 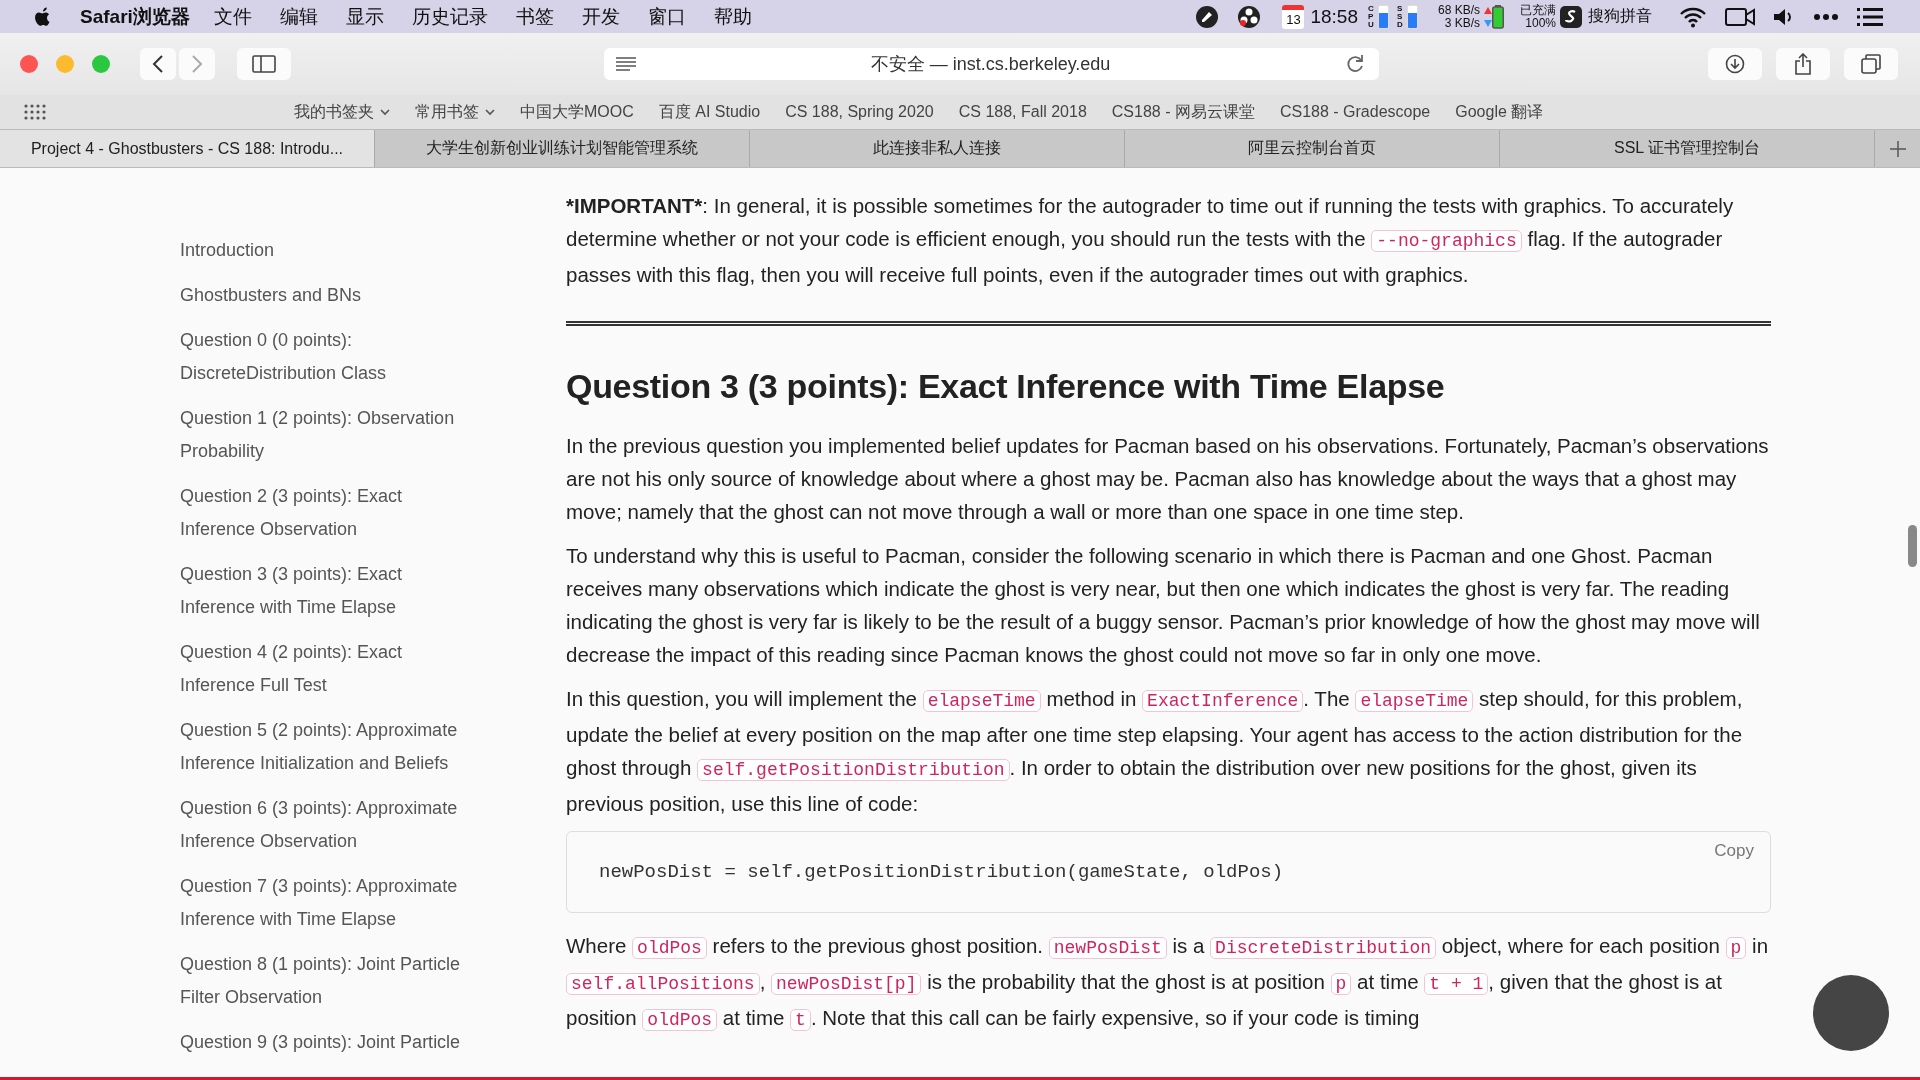 I want to click on sidebar-link: Question 3 (3 points): Exact Inference with Time Elapse, so click(x=324, y=591).